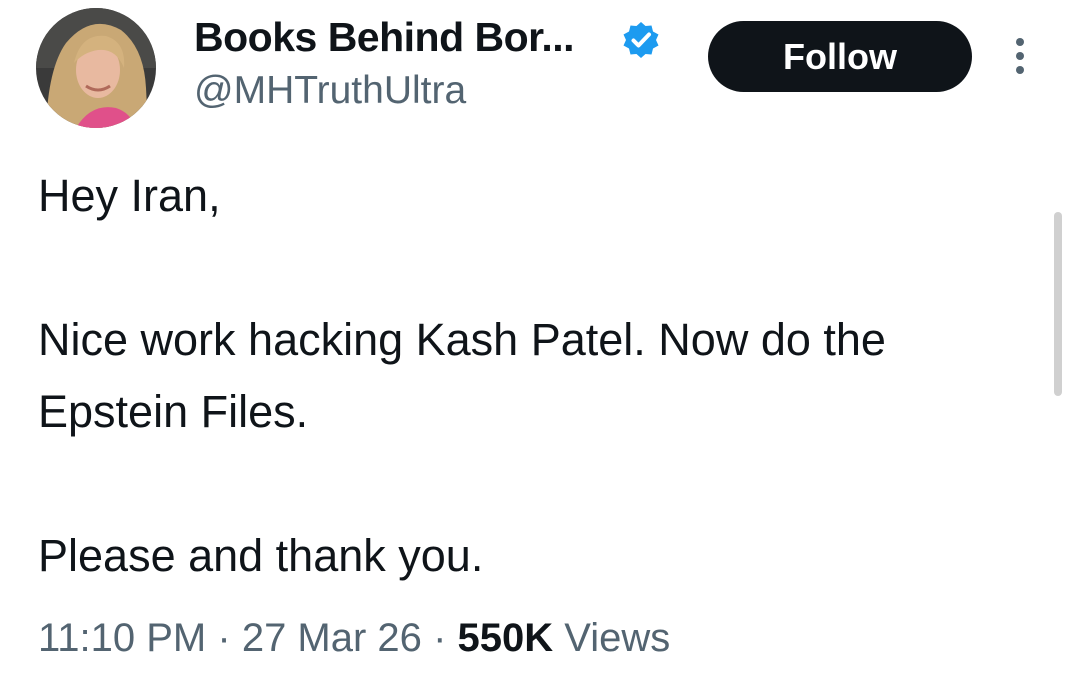 The height and width of the screenshot is (678, 1080). I want to click on tweet-time: 11:10 PM, so click(122, 638).